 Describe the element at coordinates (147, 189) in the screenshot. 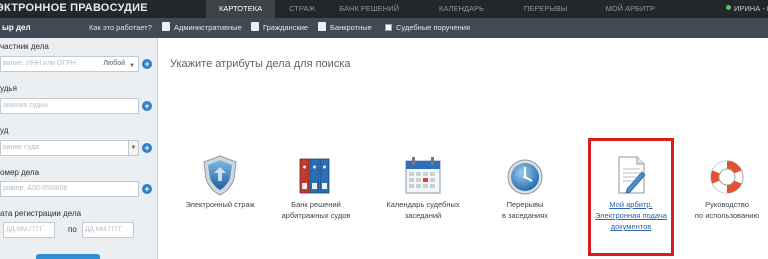

I see `add-case-number-button: +` at that location.